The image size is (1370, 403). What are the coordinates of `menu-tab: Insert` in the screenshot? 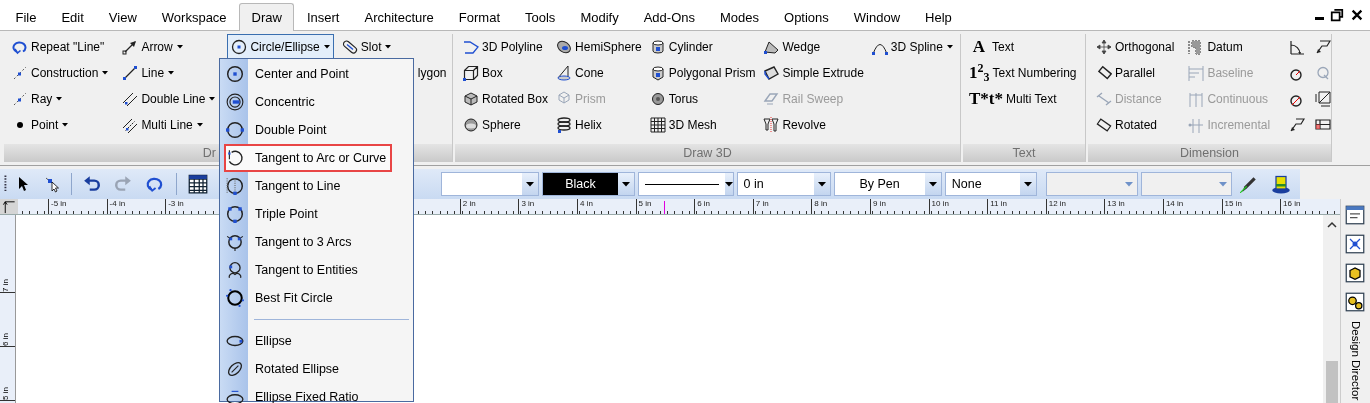 It's located at (323, 16).